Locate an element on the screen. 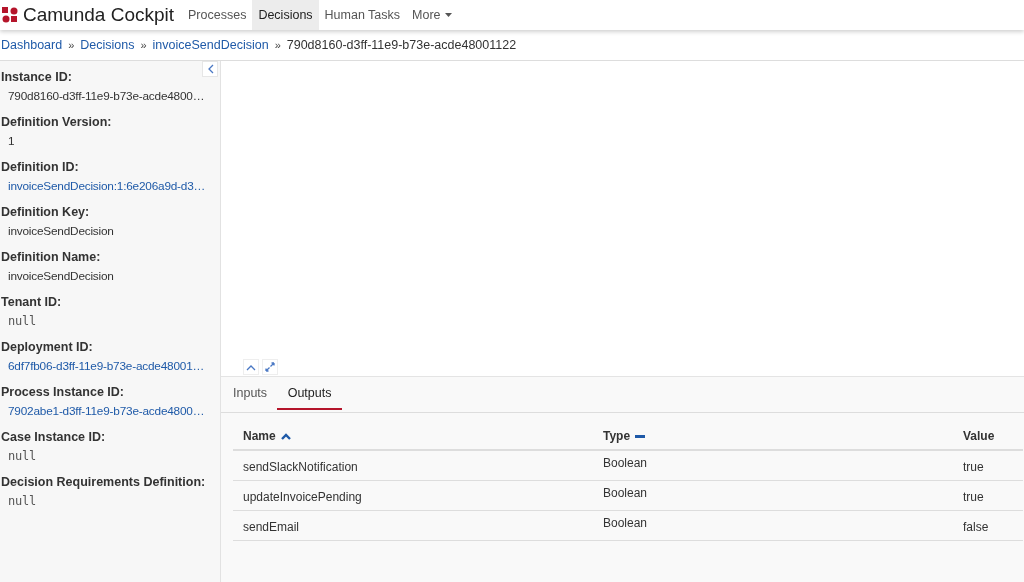 This screenshot has height=582, width=1024. chevron-left-icon is located at coordinates (210, 69).